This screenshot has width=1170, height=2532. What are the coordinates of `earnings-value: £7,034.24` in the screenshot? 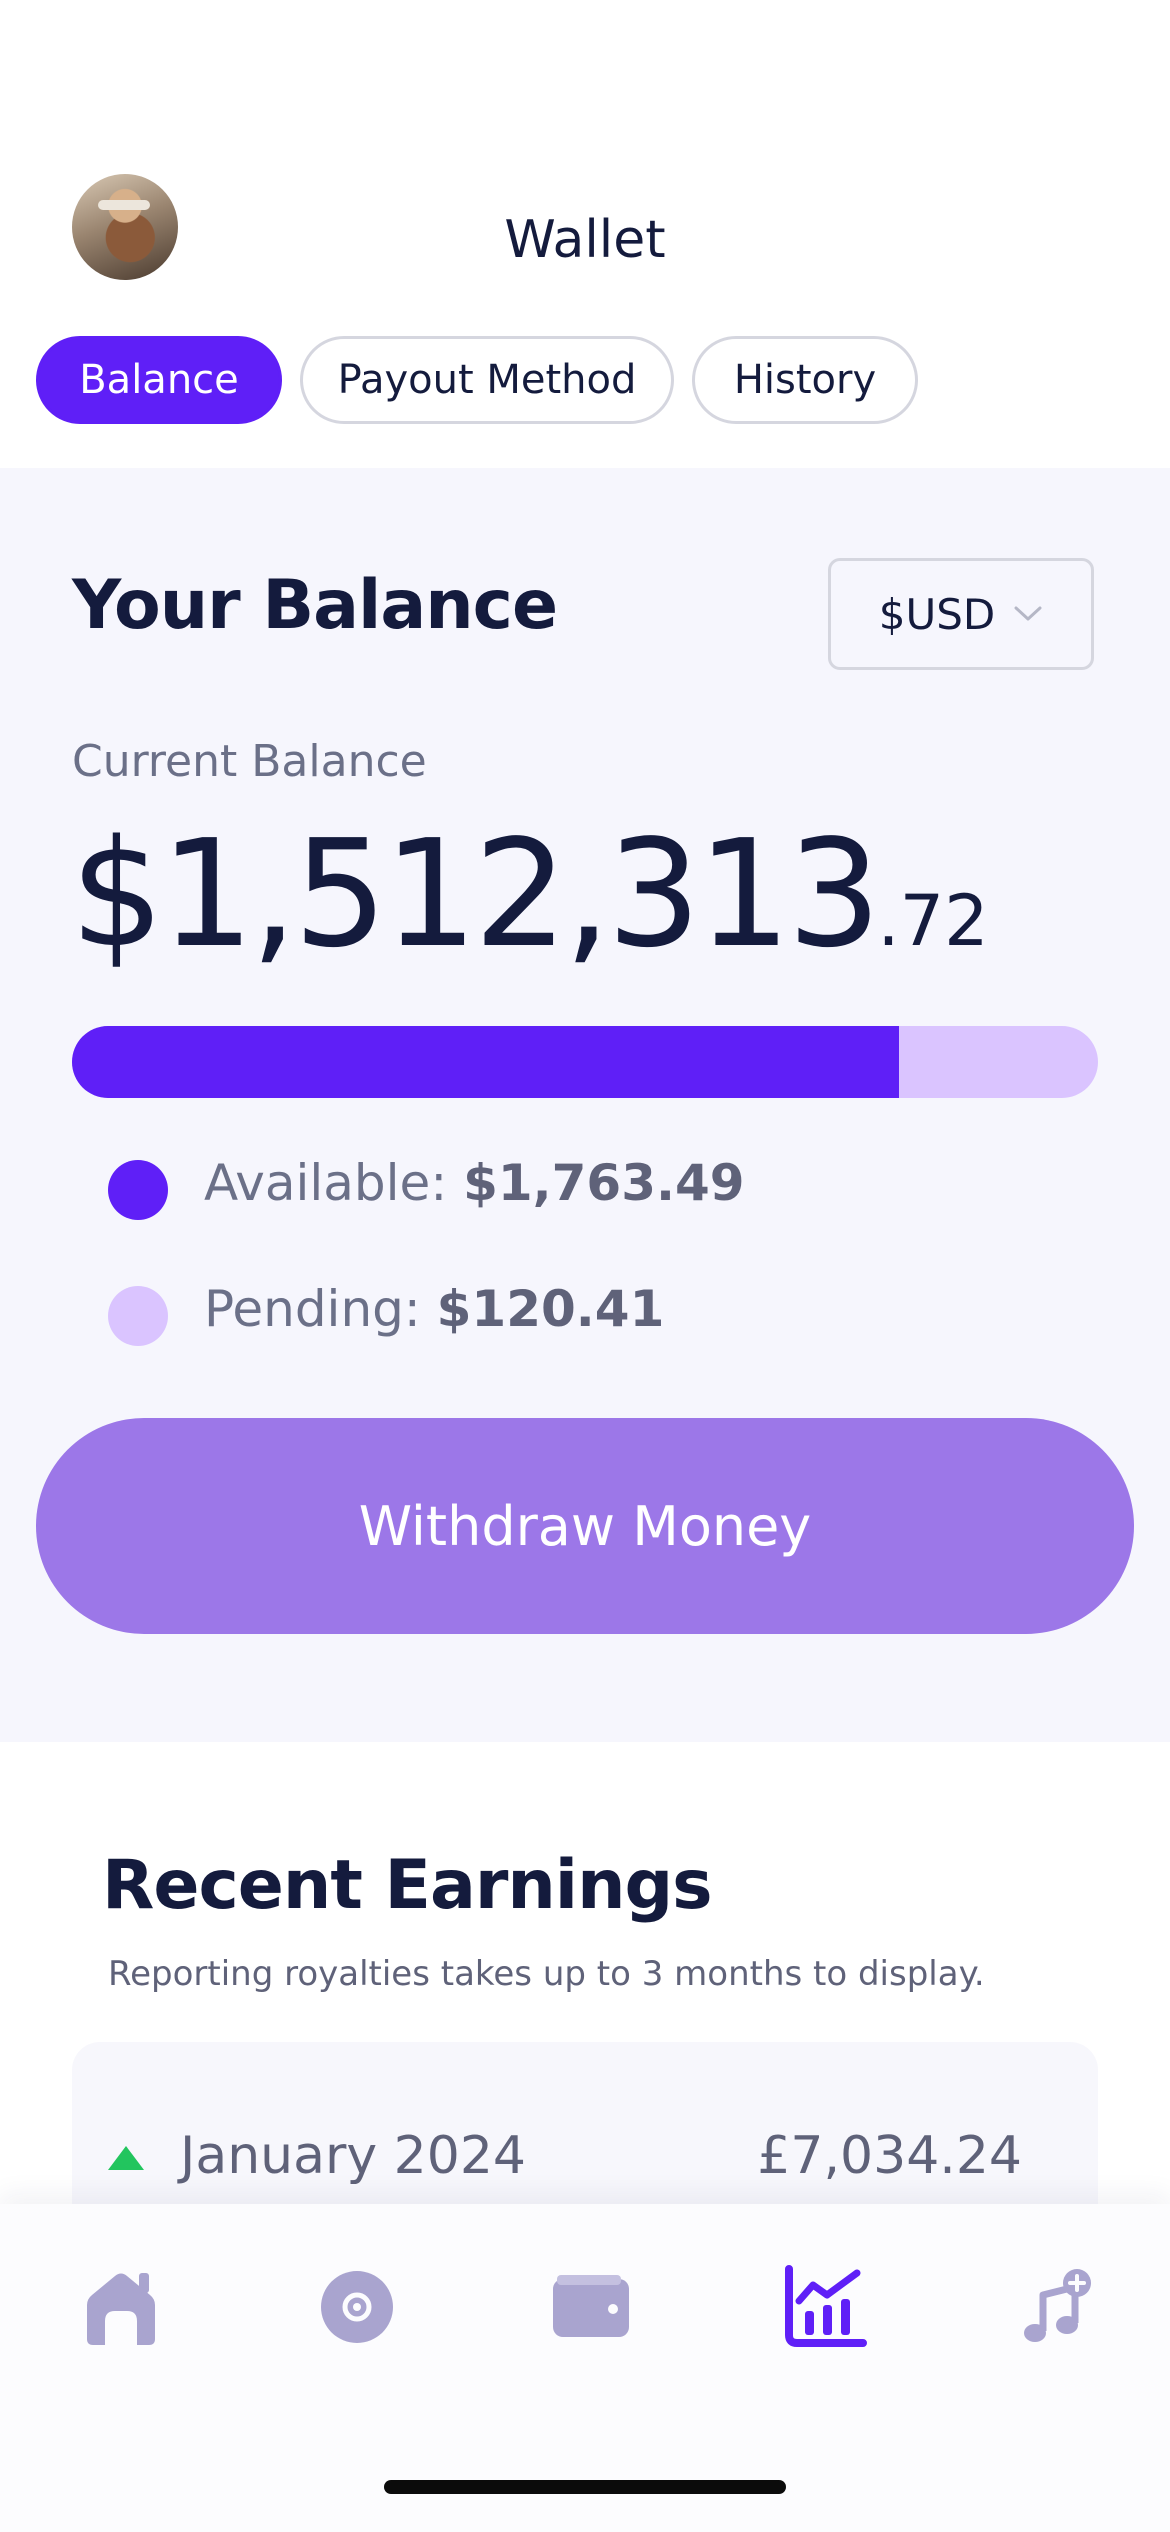 It's located at (889, 2156).